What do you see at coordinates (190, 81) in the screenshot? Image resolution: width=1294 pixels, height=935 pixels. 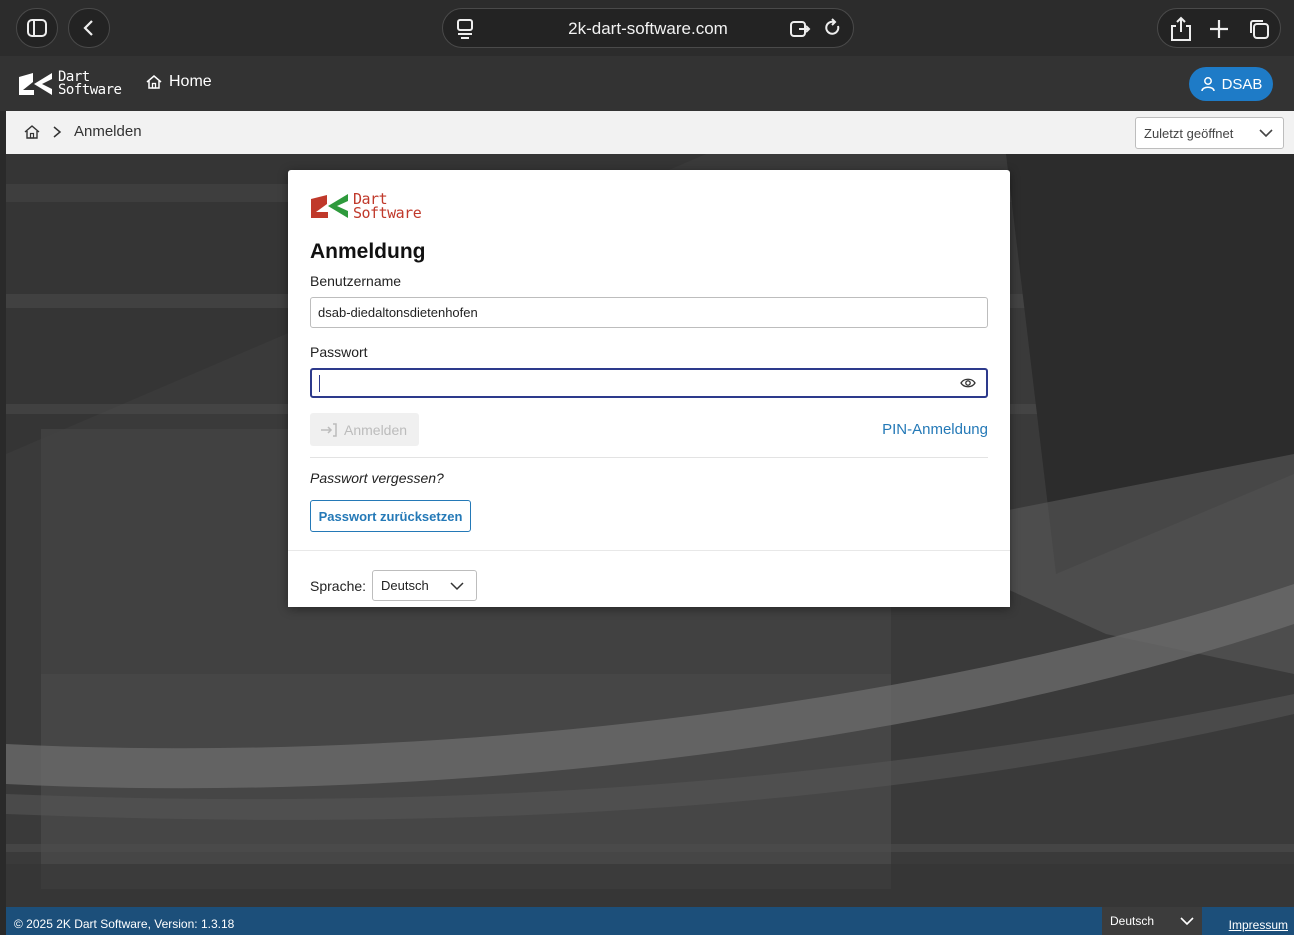 I see `home-label: Home` at bounding box center [190, 81].